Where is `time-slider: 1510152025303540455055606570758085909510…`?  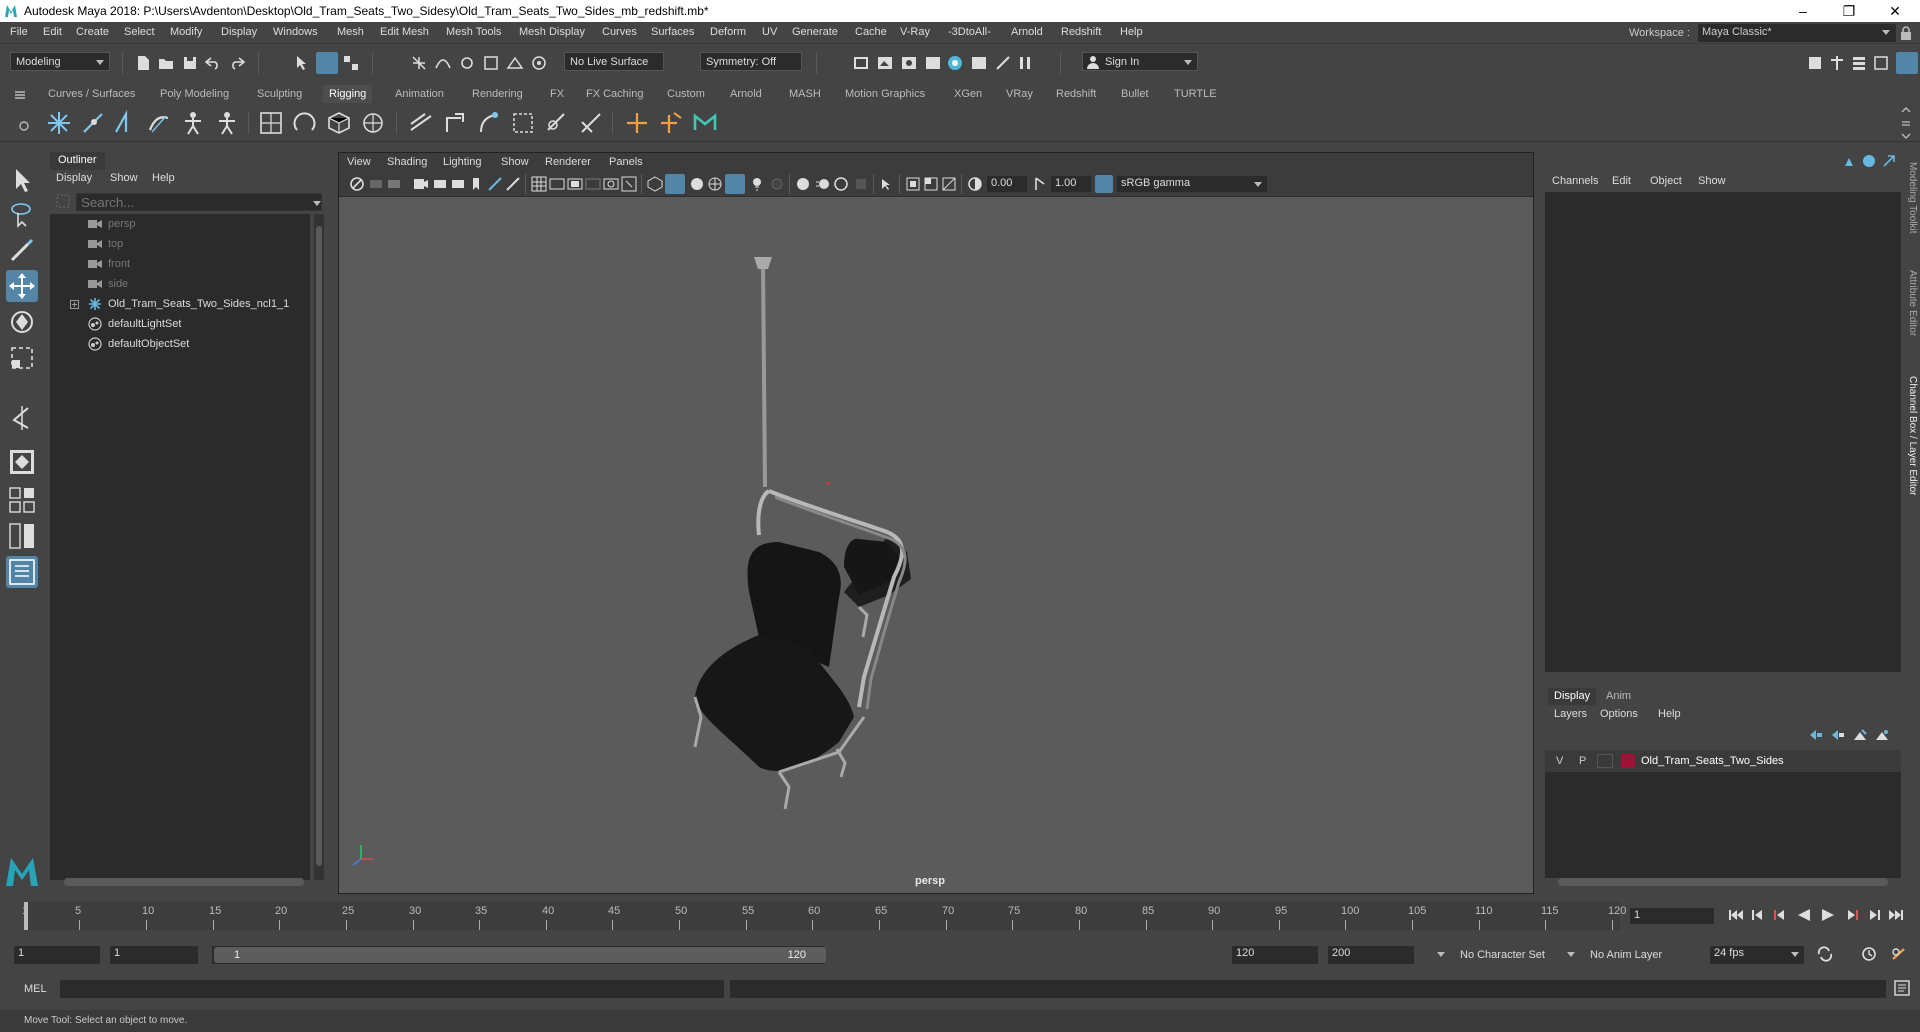 time-slider: 1510152025303540455055606570758085909510… is located at coordinates (960, 916).